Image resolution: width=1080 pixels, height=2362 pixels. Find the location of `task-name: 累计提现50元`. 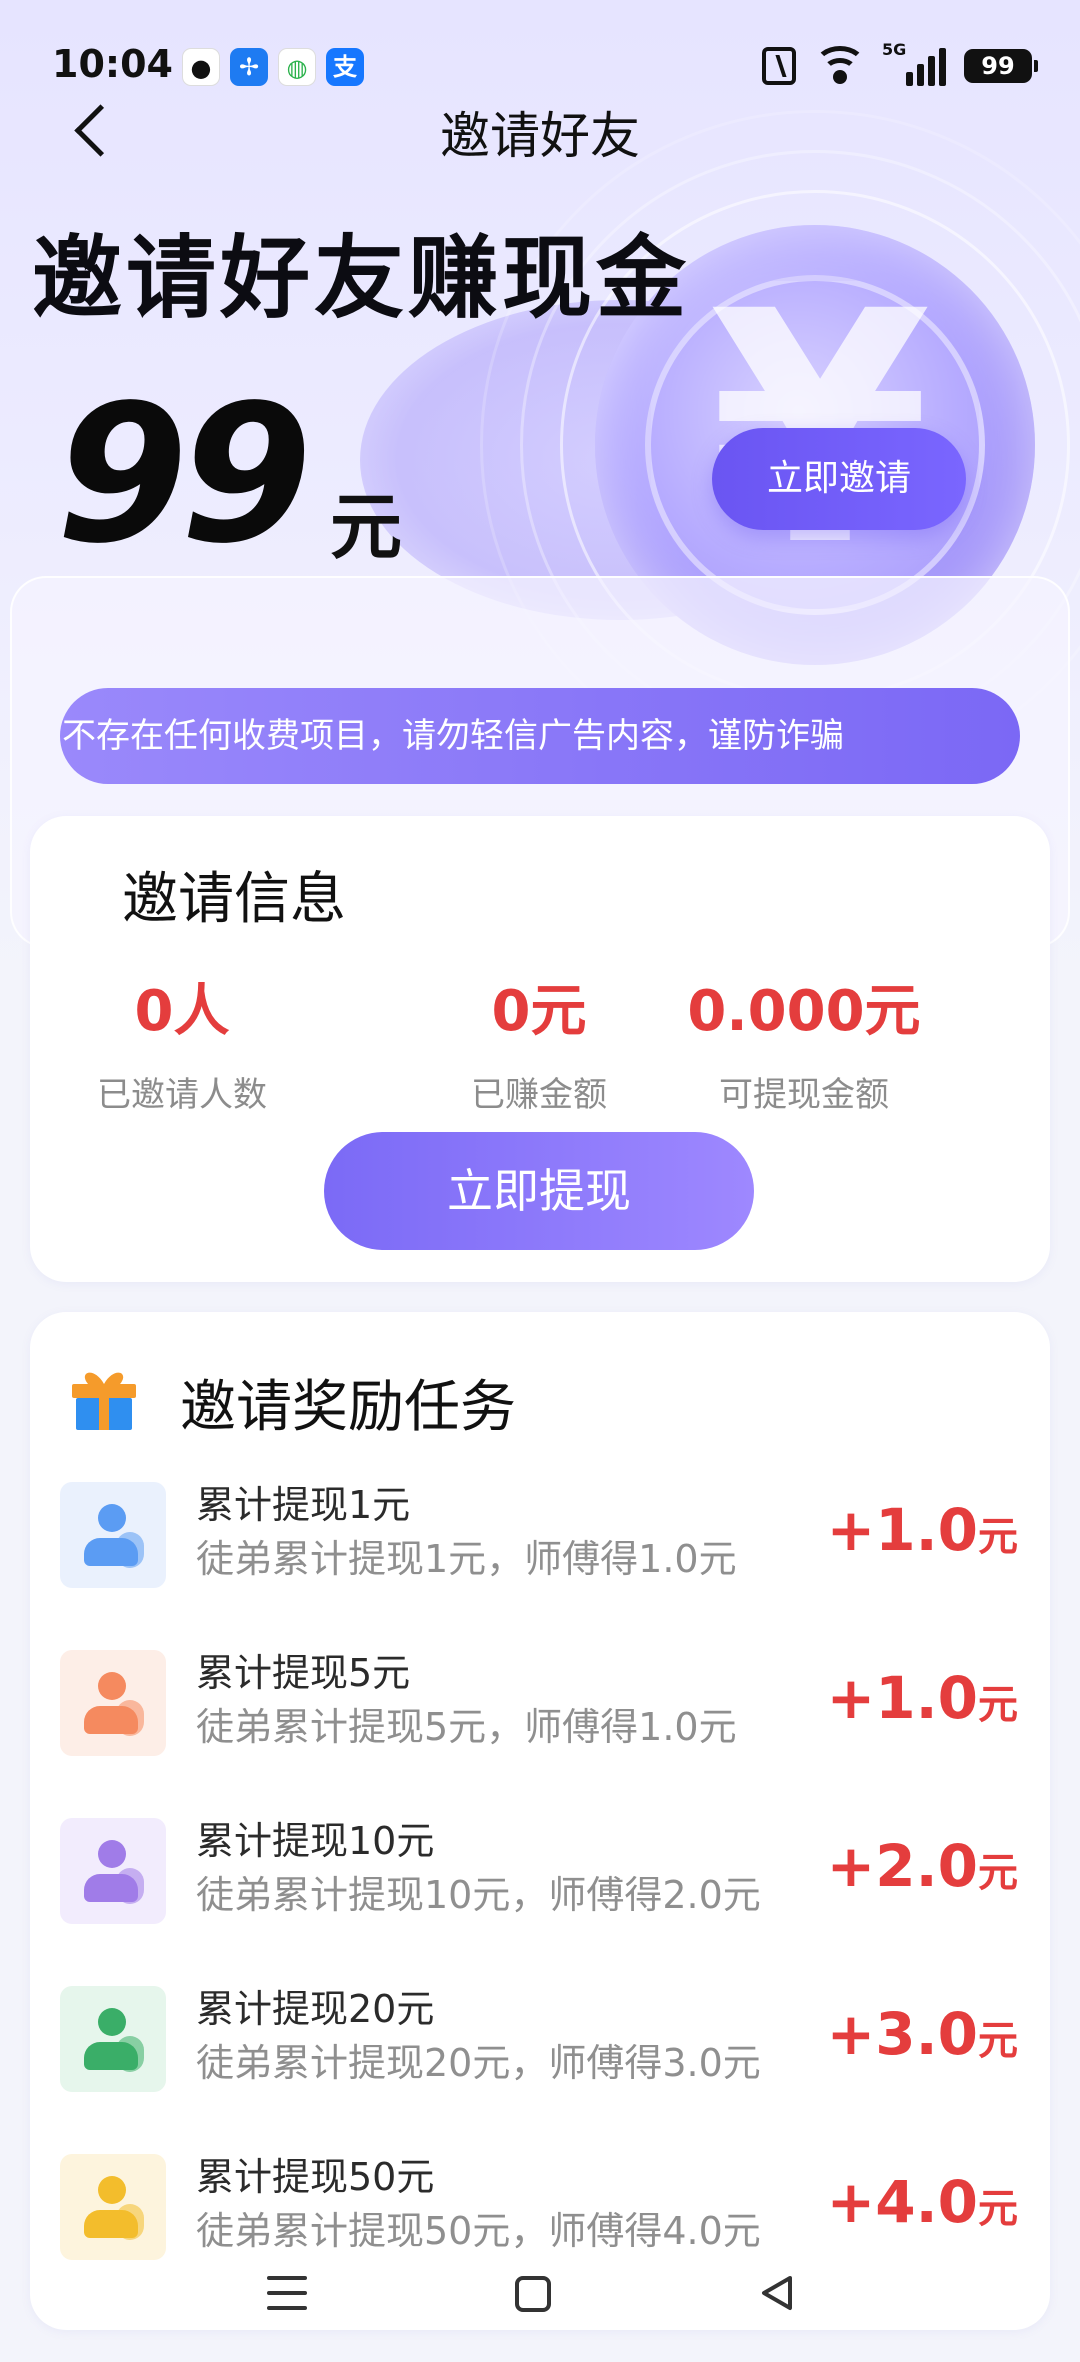

task-name: 累计提现50元 is located at coordinates (315, 2177).